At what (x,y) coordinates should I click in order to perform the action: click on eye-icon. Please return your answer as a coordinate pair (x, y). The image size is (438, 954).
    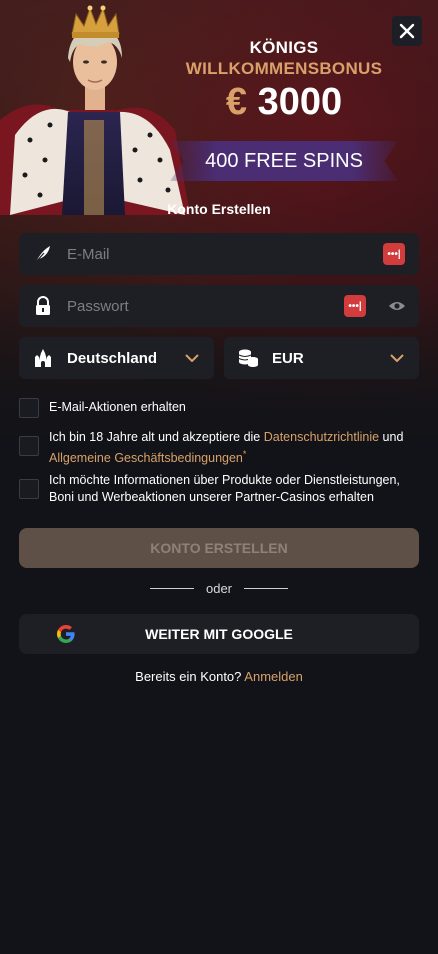
    Looking at the image, I should click on (397, 306).